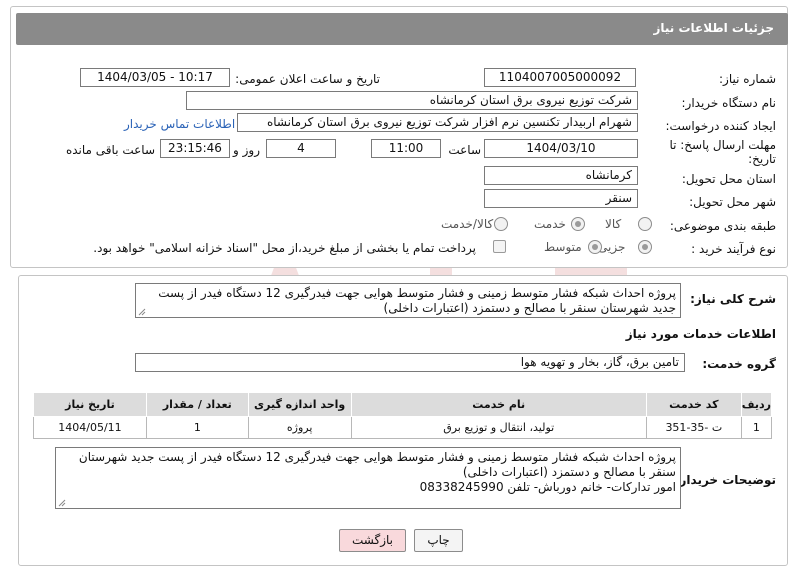  What do you see at coordinates (762, 159) in the screenshot?
I see `deadline-date-label: تاریخ:` at bounding box center [762, 159].